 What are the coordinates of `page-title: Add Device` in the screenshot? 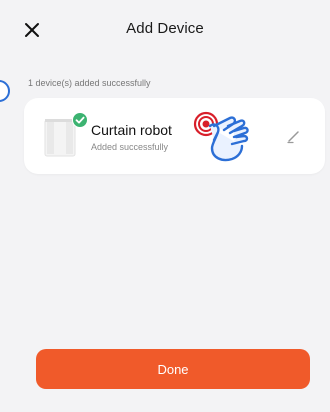 It's located at (165, 28).